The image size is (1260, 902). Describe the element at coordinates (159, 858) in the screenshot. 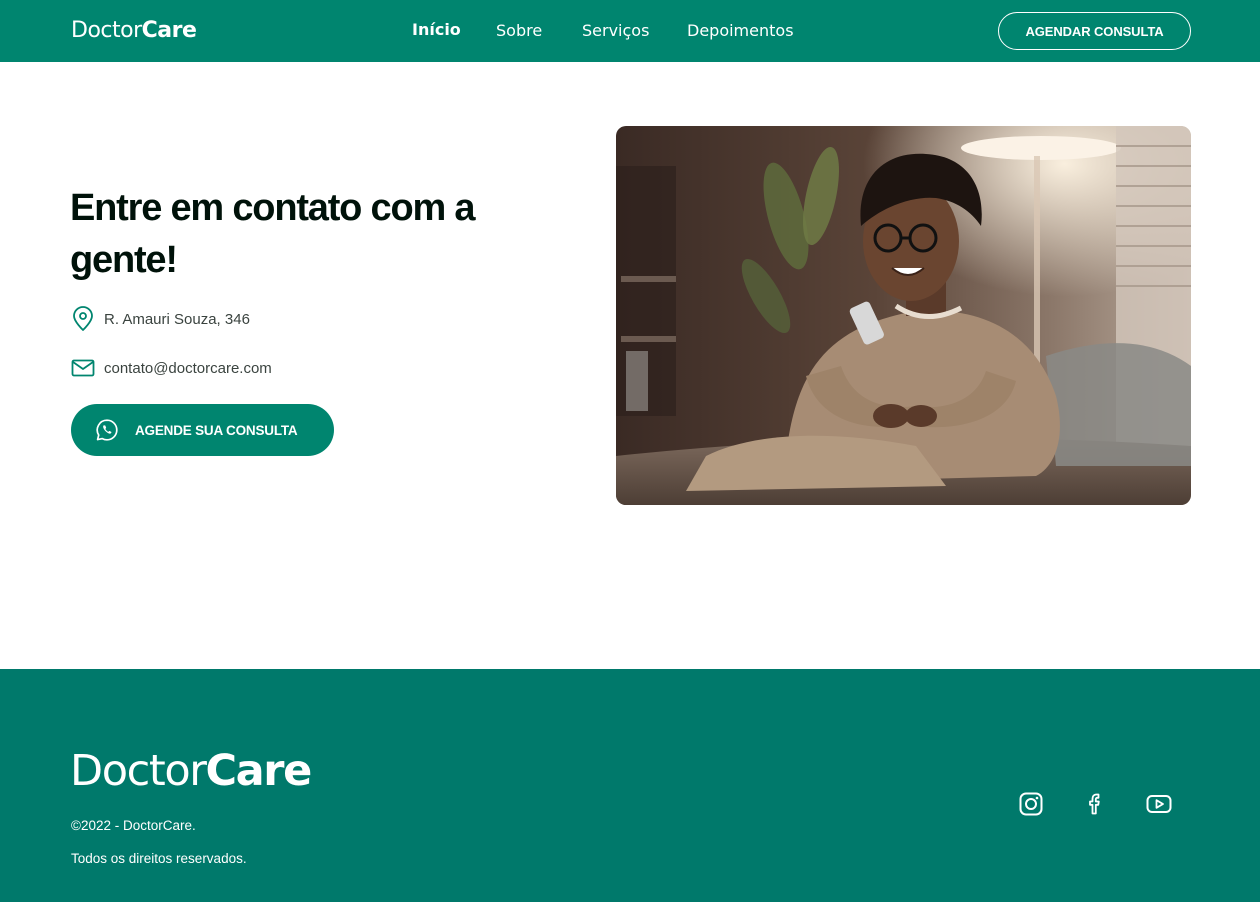

I see `rights-text: Todos os direitos reservados.` at that location.